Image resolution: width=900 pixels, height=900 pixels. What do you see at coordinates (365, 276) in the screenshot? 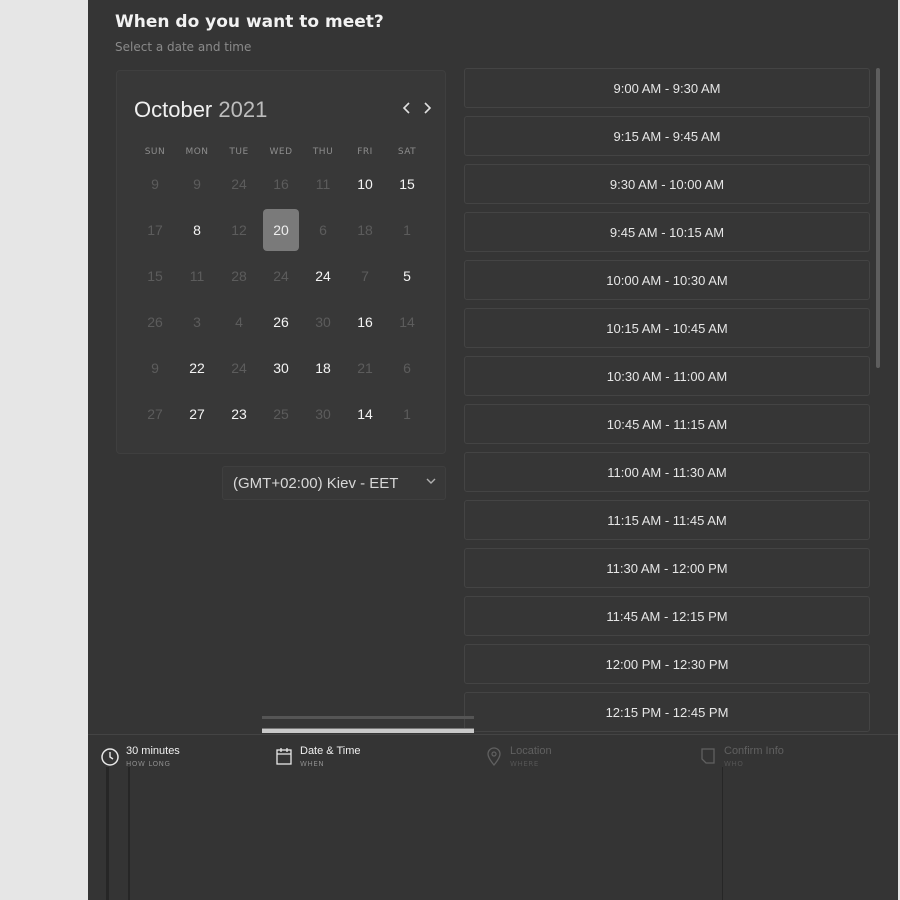
I see `calendar-day-number: 7` at bounding box center [365, 276].